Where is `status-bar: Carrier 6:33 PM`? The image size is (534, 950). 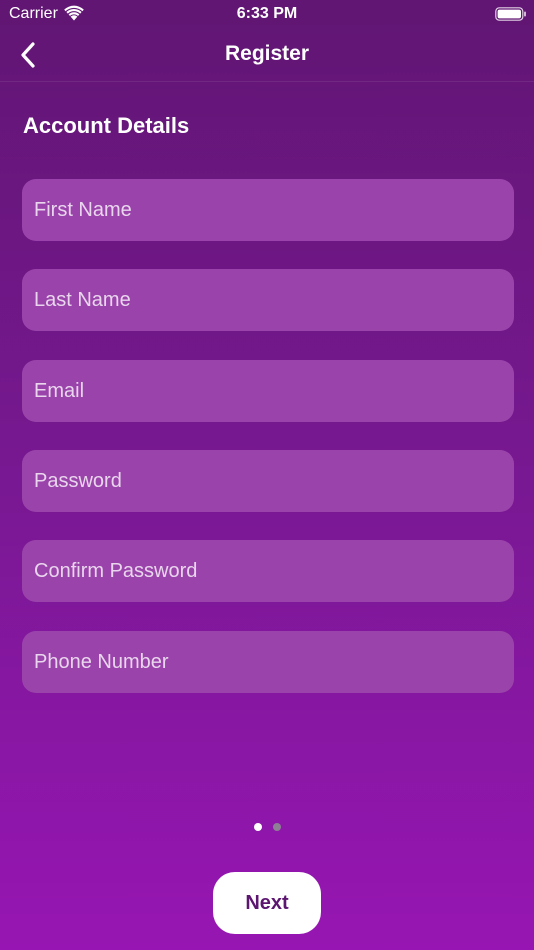
status-bar: Carrier 6:33 PM is located at coordinates (267, 14).